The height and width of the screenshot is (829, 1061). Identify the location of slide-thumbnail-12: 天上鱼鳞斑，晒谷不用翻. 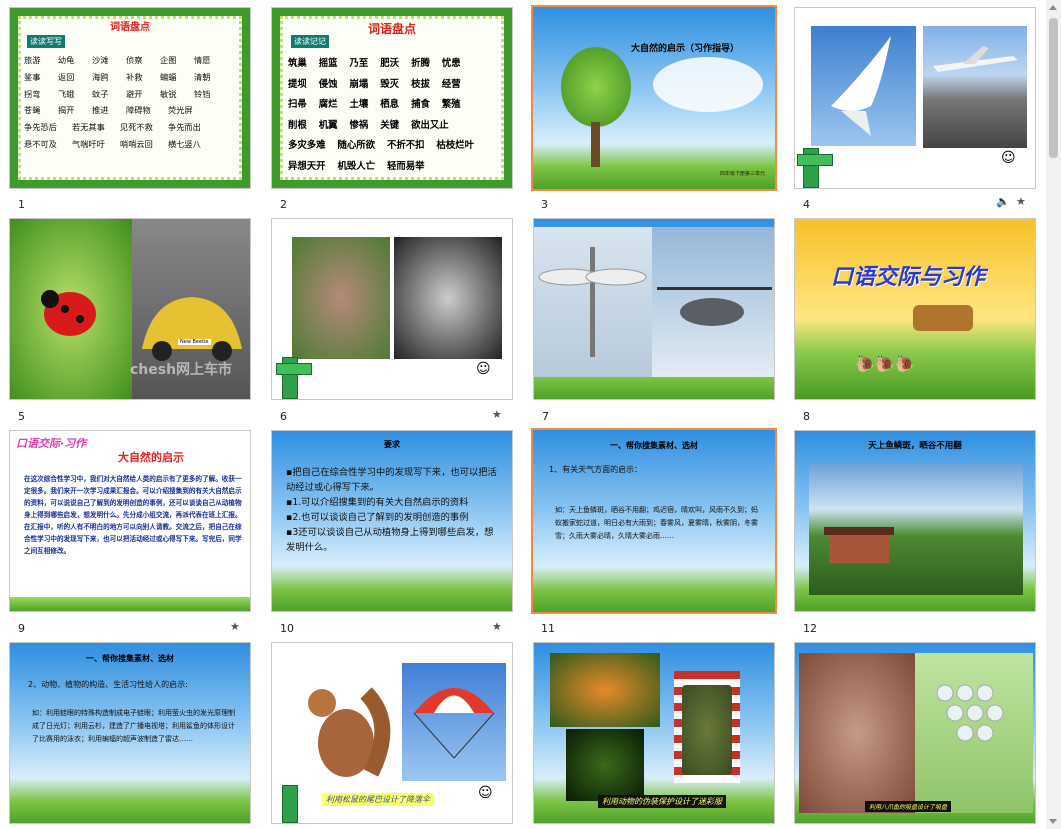
(915, 521).